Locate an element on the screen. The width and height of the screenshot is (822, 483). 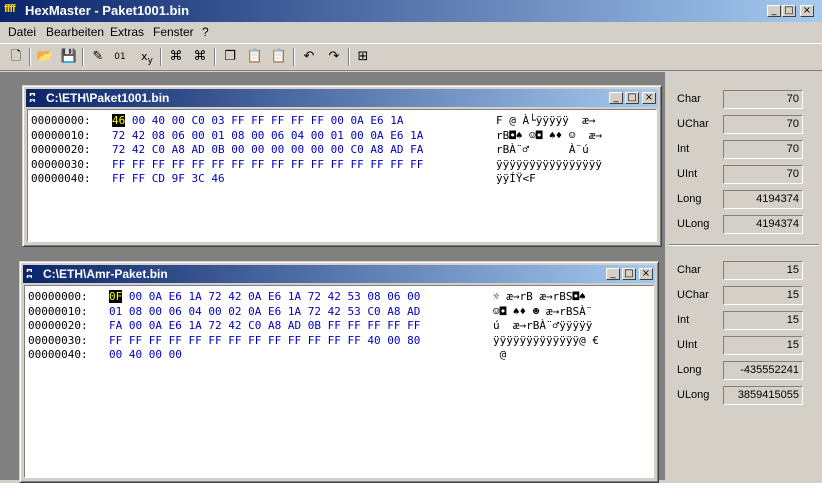
ascii-text: ÿÿÍŸ<F is located at coordinates (516, 179).